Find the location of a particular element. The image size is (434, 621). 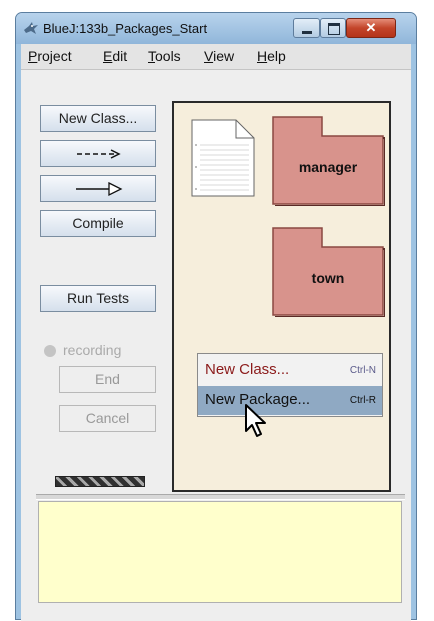

readme-document-icon is located at coordinates (223, 158).